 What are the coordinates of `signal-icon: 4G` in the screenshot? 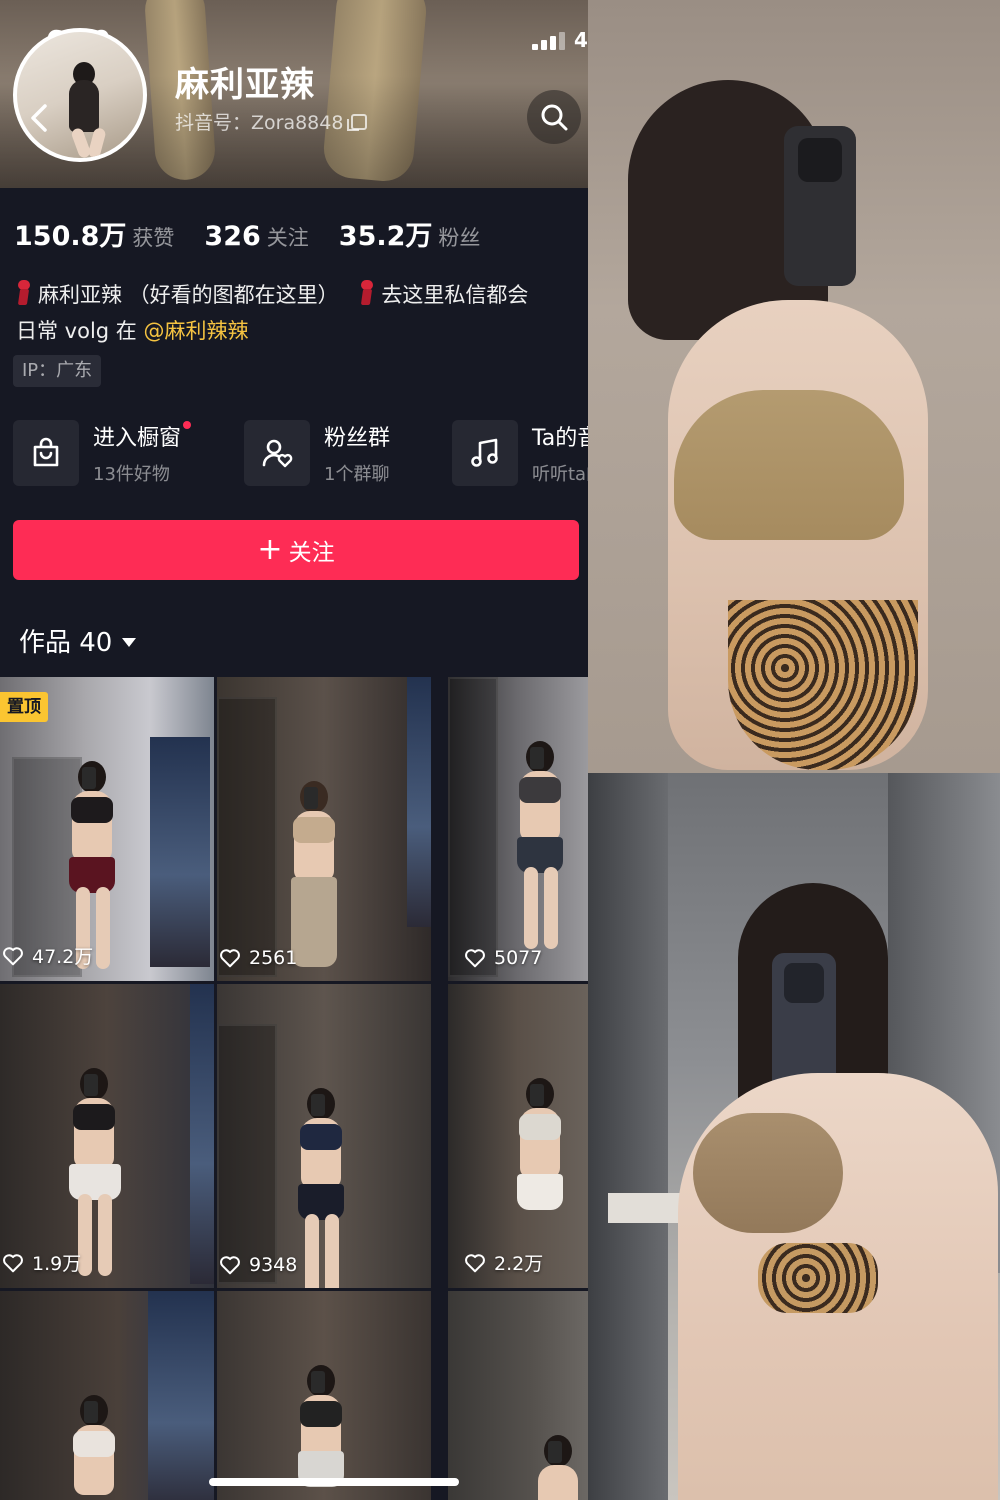 It's located at (560, 40).